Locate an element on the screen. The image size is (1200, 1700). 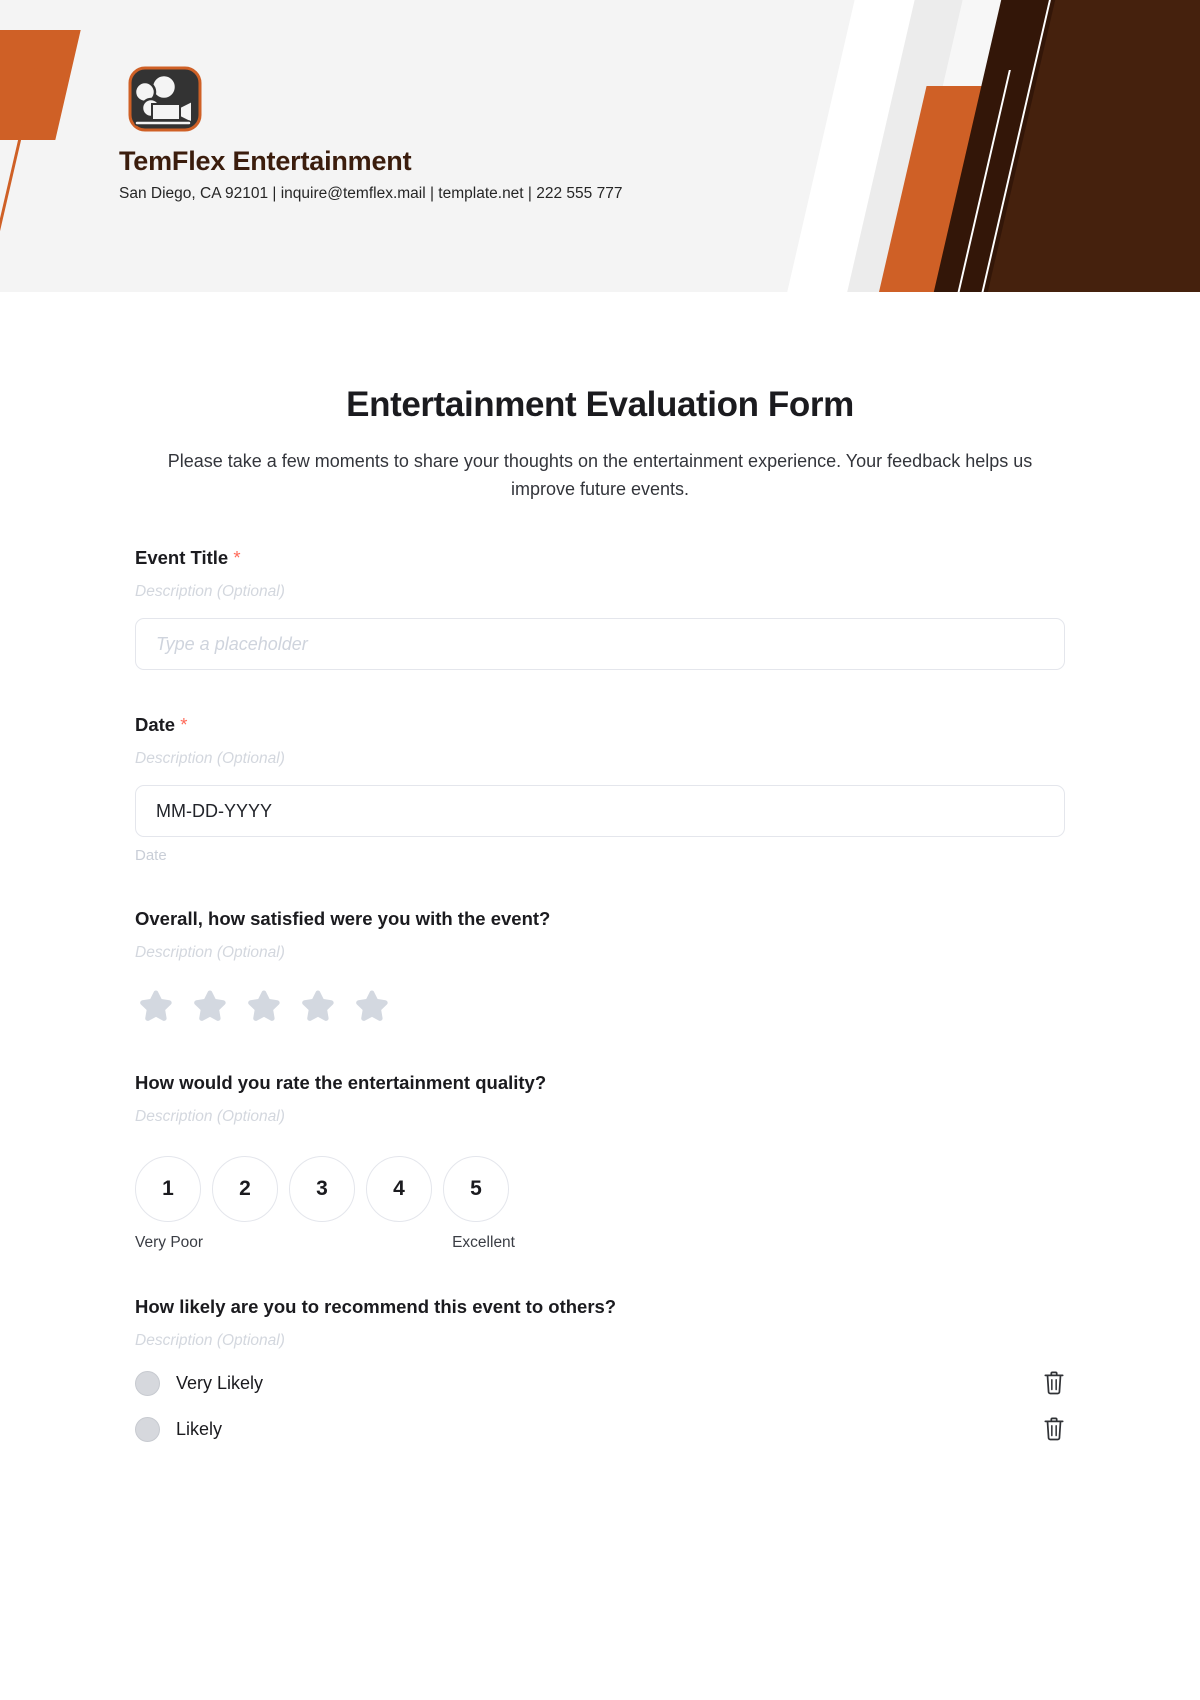
radio-option-row: Very Likely is located at coordinates (600, 1383).